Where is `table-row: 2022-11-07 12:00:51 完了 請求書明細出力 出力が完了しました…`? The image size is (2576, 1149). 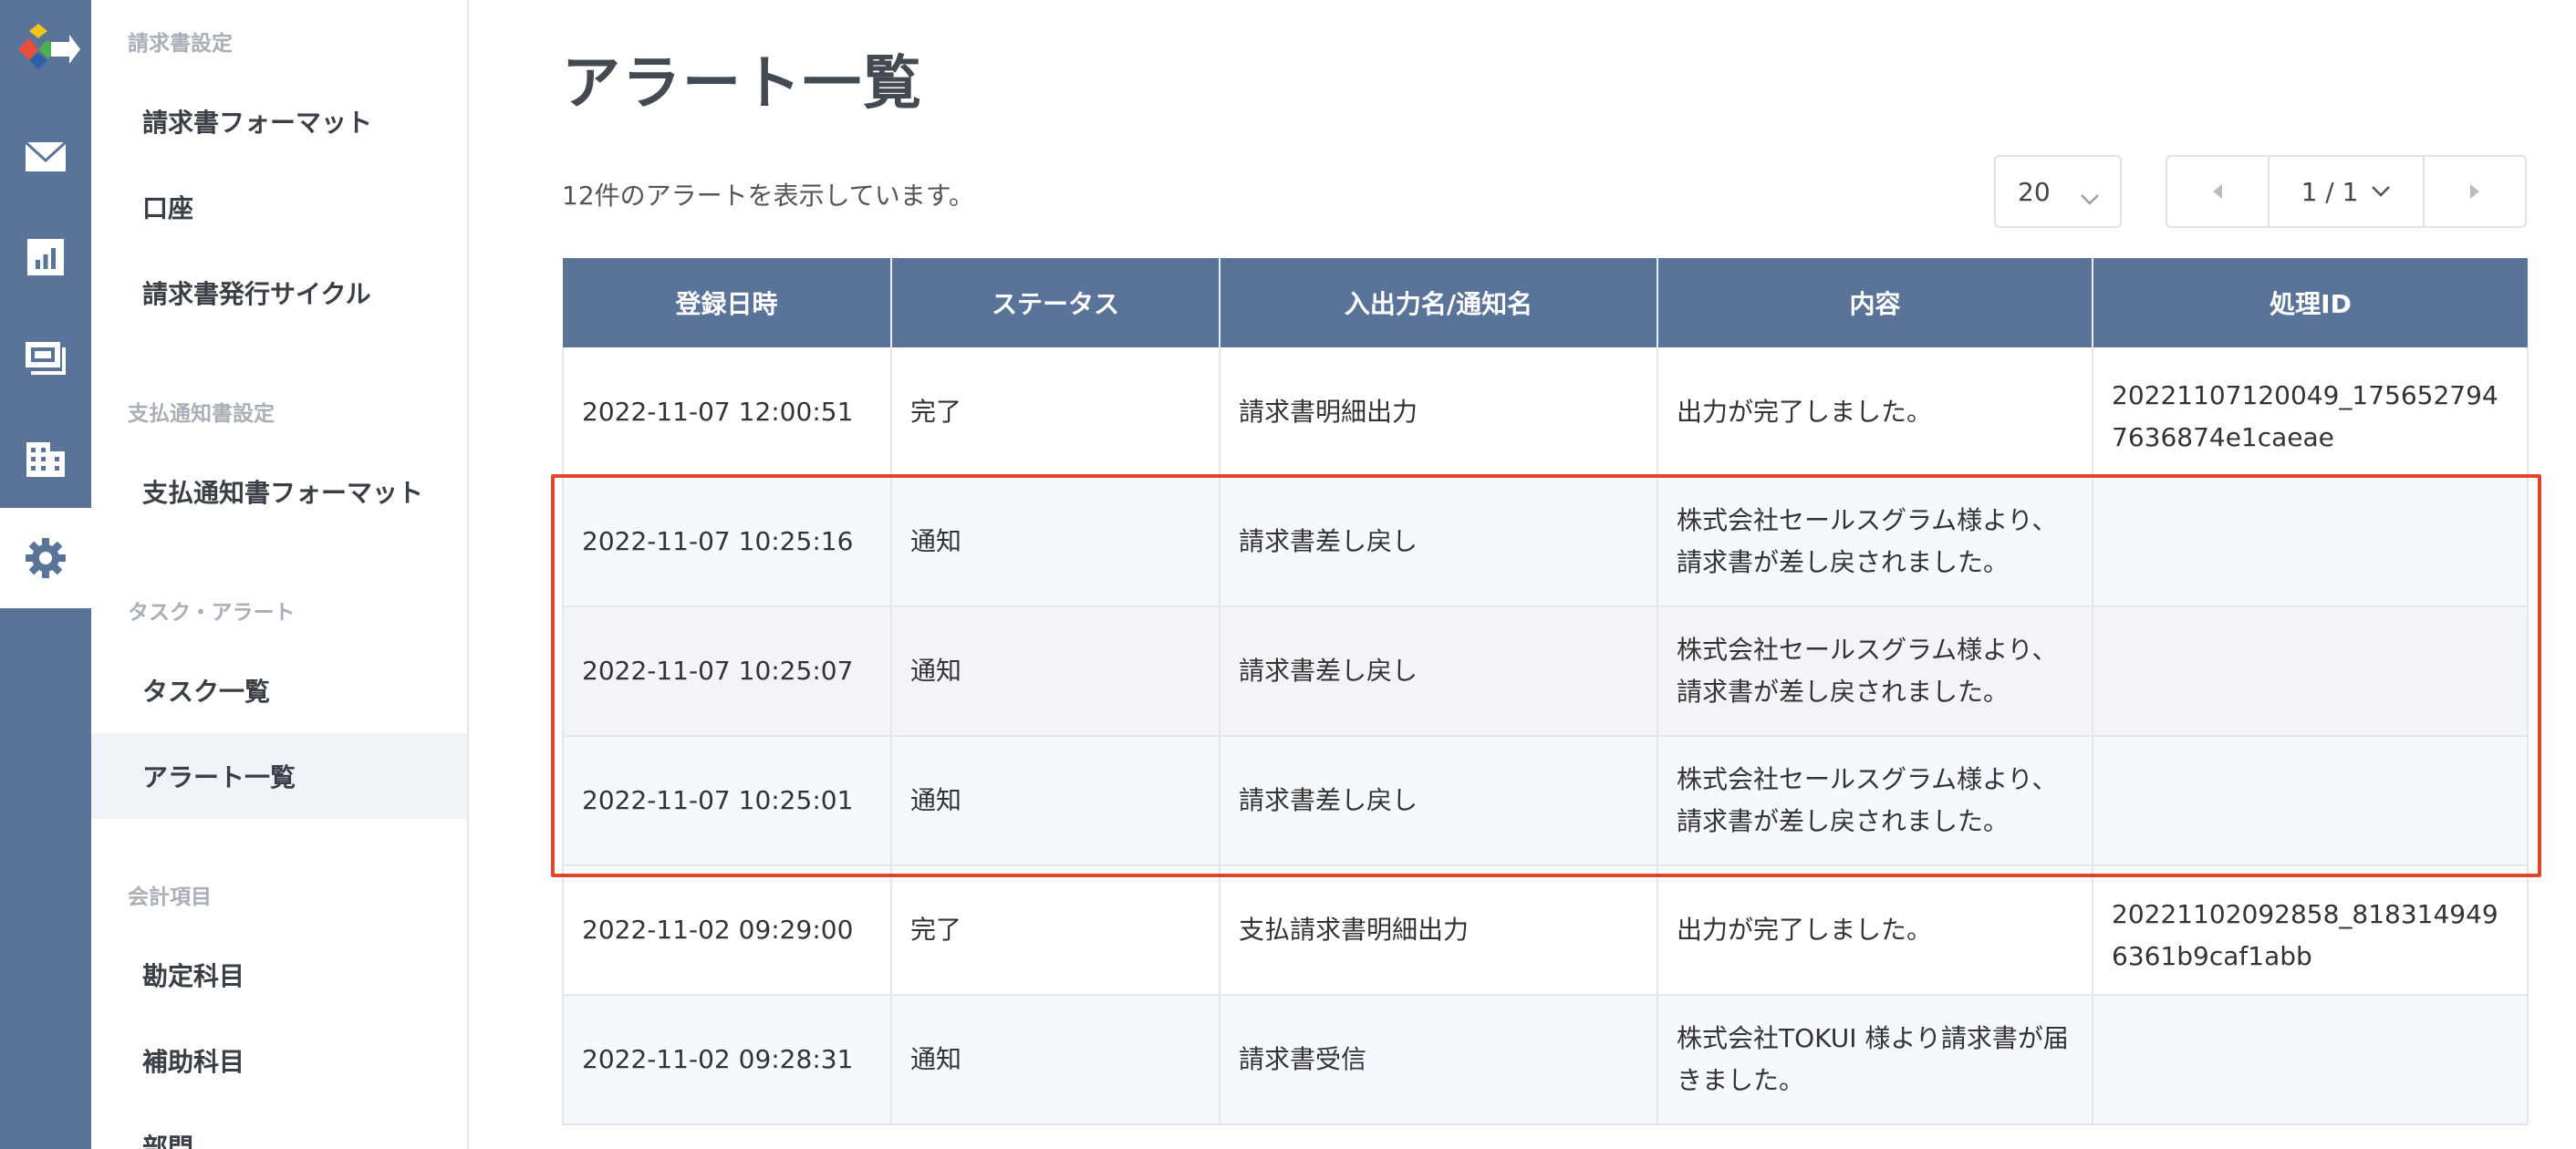
table-row: 2022-11-07 12:00:51 完了 請求書明細出力 出力が完了しました… is located at coordinates (1545, 412).